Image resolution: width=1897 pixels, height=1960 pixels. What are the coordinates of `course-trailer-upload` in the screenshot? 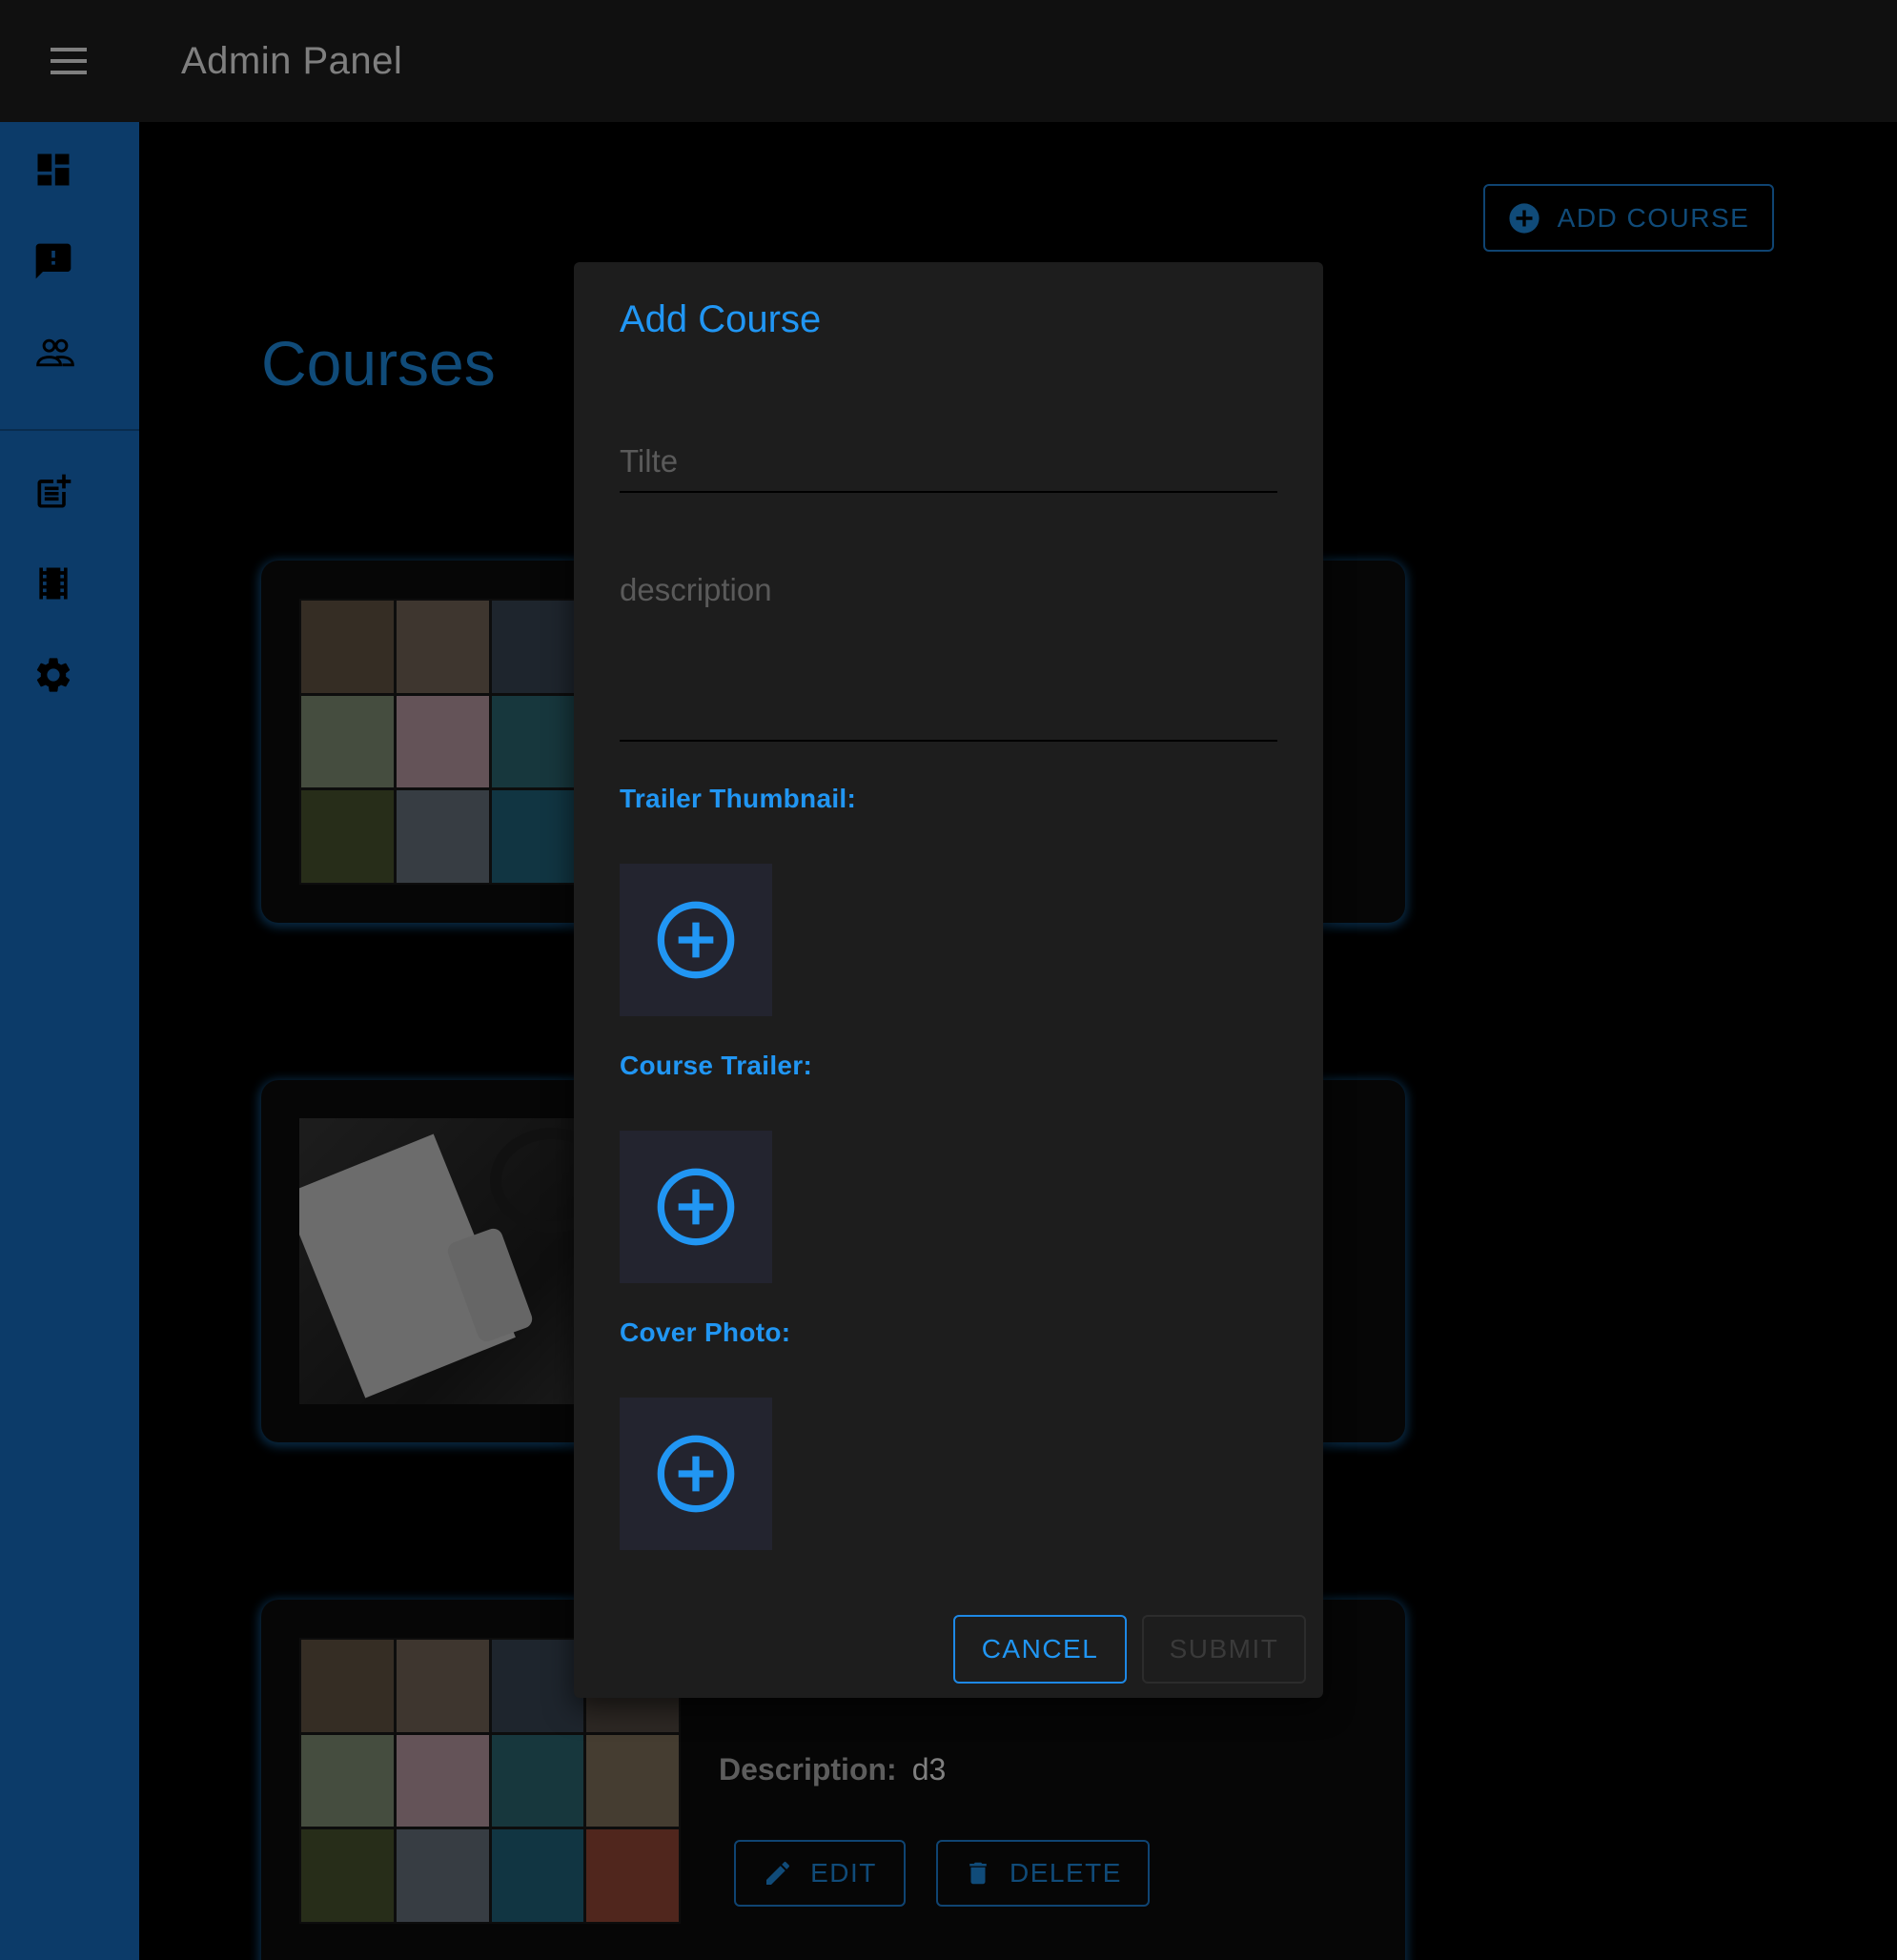 It's located at (696, 1207).